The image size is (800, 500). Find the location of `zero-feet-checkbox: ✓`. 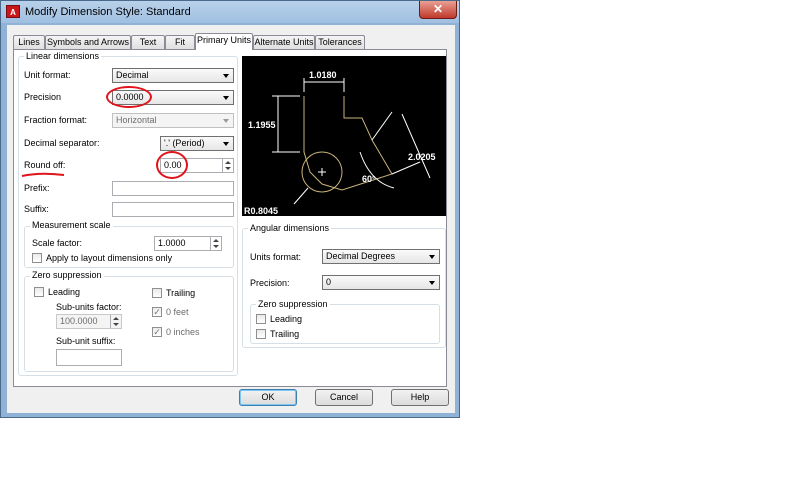

zero-feet-checkbox: ✓ is located at coordinates (157, 312).